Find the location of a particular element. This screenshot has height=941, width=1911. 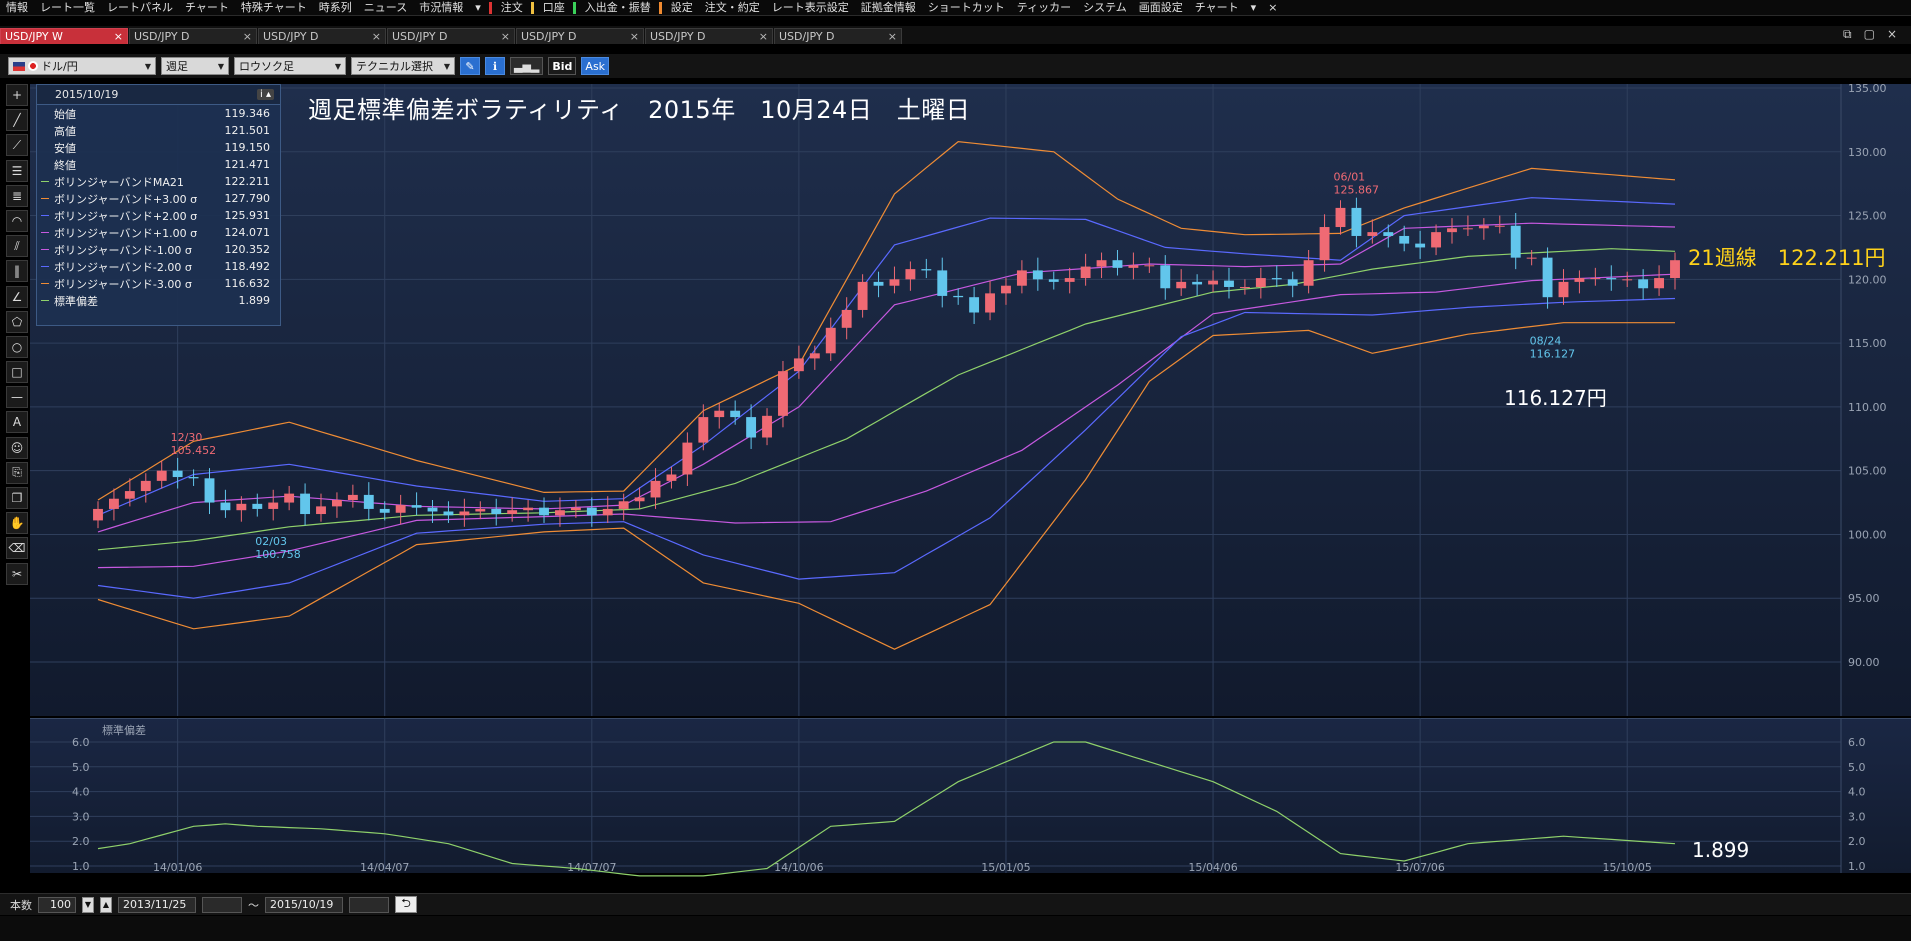

menu-item: ショートカット is located at coordinates (966, 7).